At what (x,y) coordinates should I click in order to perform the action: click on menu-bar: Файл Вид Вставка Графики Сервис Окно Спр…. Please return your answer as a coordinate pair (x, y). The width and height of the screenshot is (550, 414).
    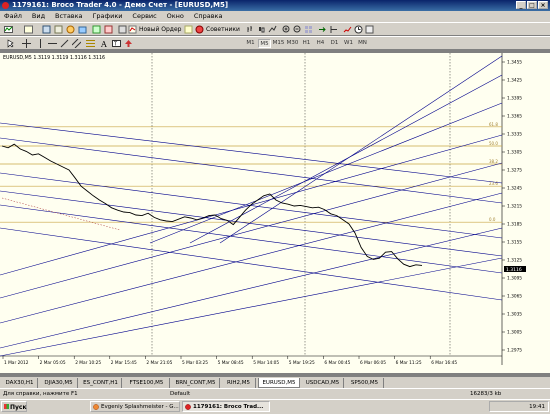
    Looking at the image, I should click on (275, 16).